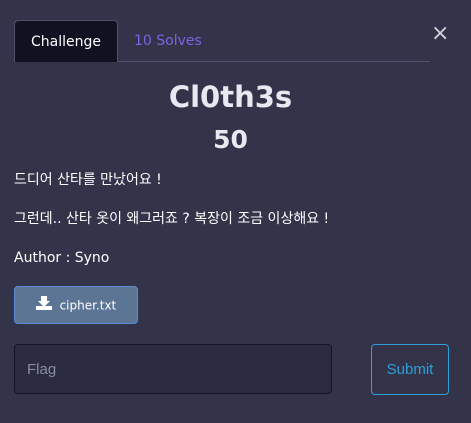  I want to click on challenge-value: 50, so click(230, 139).